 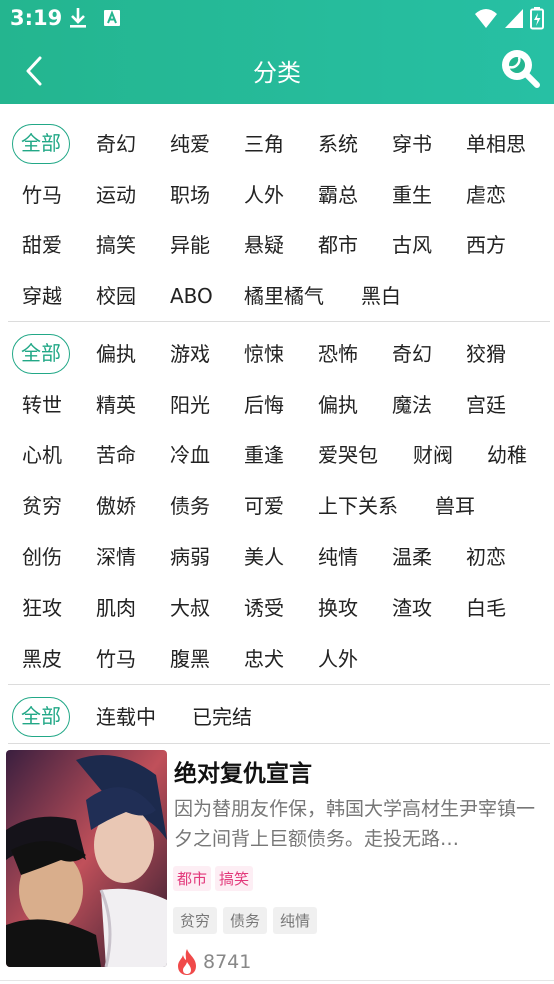 What do you see at coordinates (41, 717) in the screenshot?
I see `status-filter-all: 全部` at bounding box center [41, 717].